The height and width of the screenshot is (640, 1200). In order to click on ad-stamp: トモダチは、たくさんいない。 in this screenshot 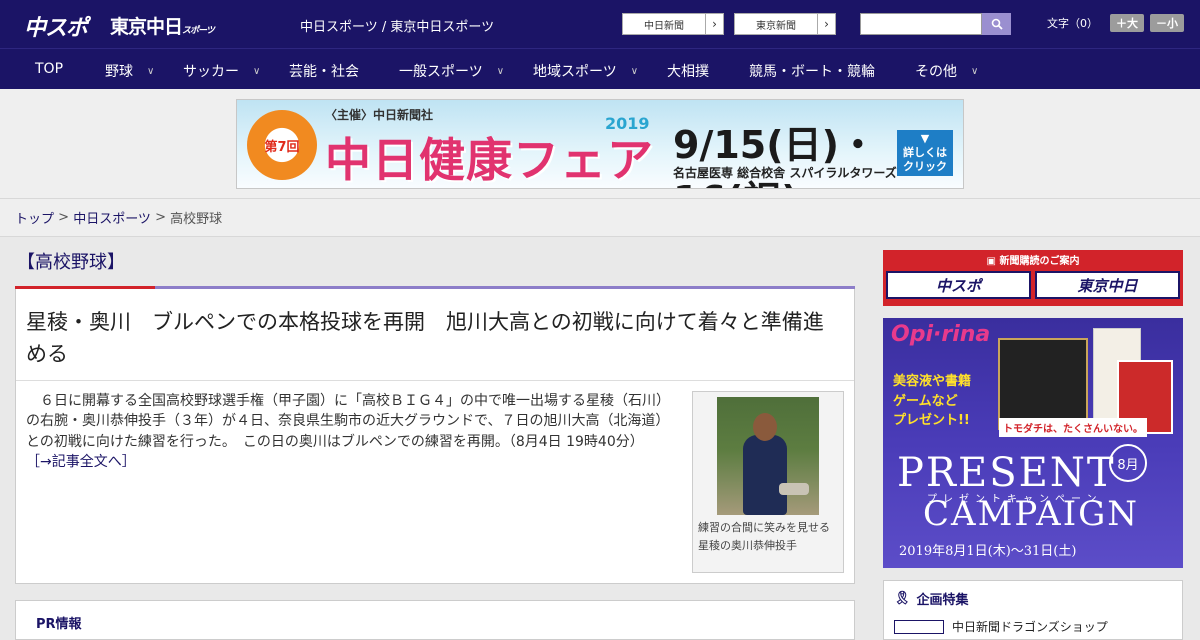, I will do `click(1073, 427)`.